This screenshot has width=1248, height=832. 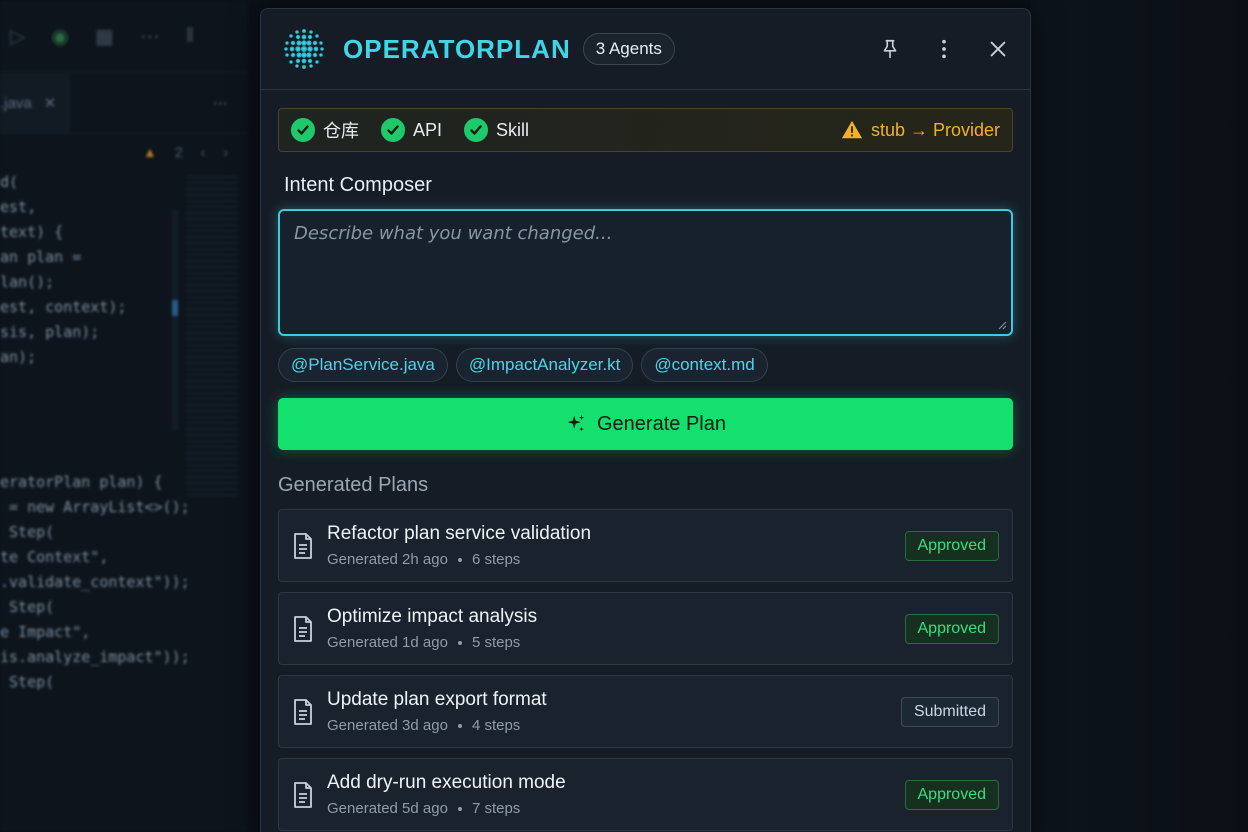 What do you see at coordinates (124, 36) in the screenshot?
I see `ide-toolbar: ▷ ◉ ▦ ⋯ ‖` at bounding box center [124, 36].